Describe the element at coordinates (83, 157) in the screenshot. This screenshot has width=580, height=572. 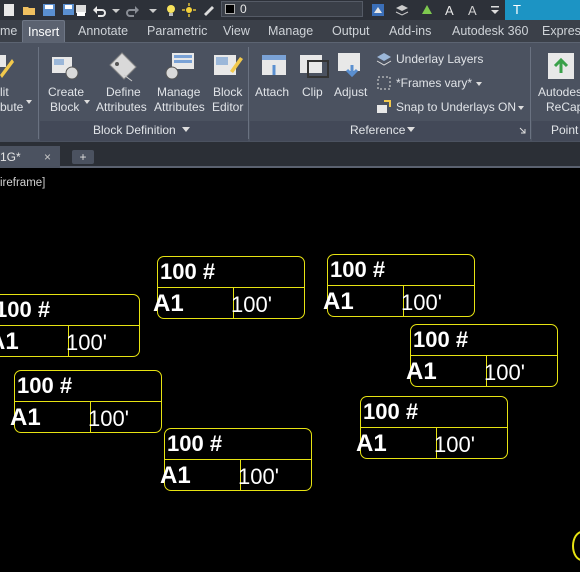
I see `new-tab-button: +` at that location.